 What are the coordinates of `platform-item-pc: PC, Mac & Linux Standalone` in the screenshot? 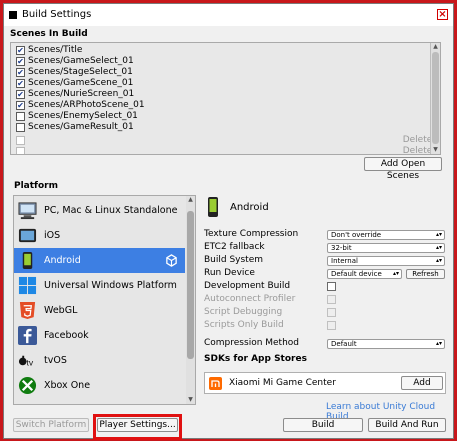 It's located at (99, 210).